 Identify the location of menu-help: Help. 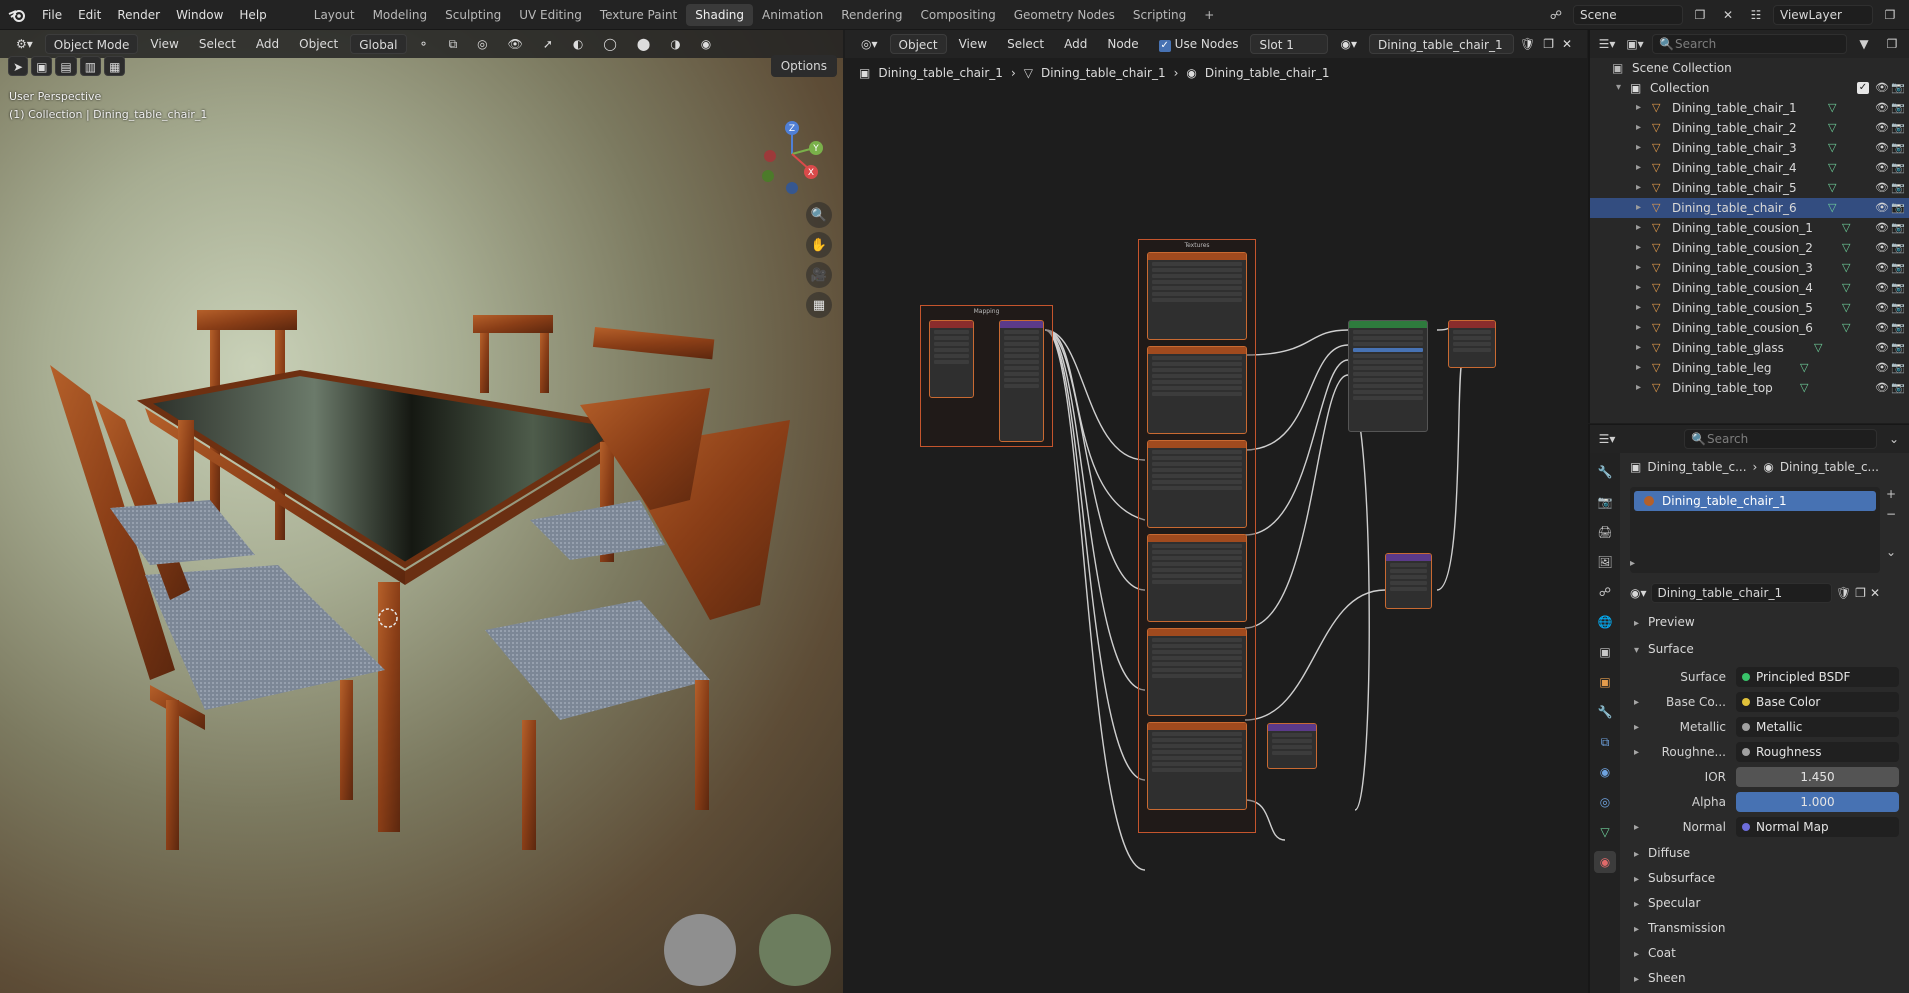
(252, 15).